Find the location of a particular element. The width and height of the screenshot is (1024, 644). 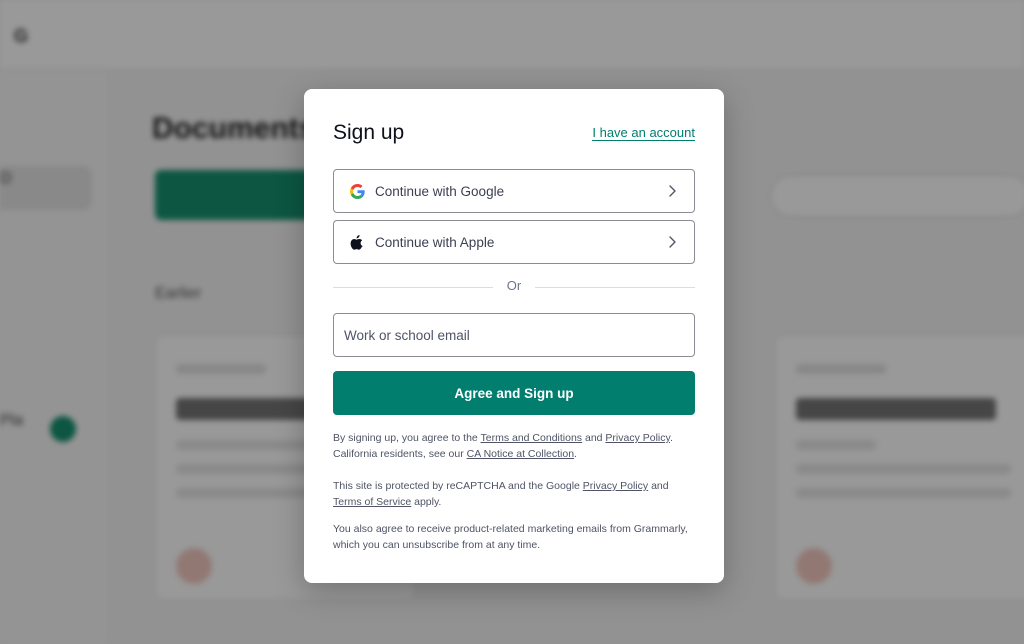

legal-text: apply. is located at coordinates (426, 502).